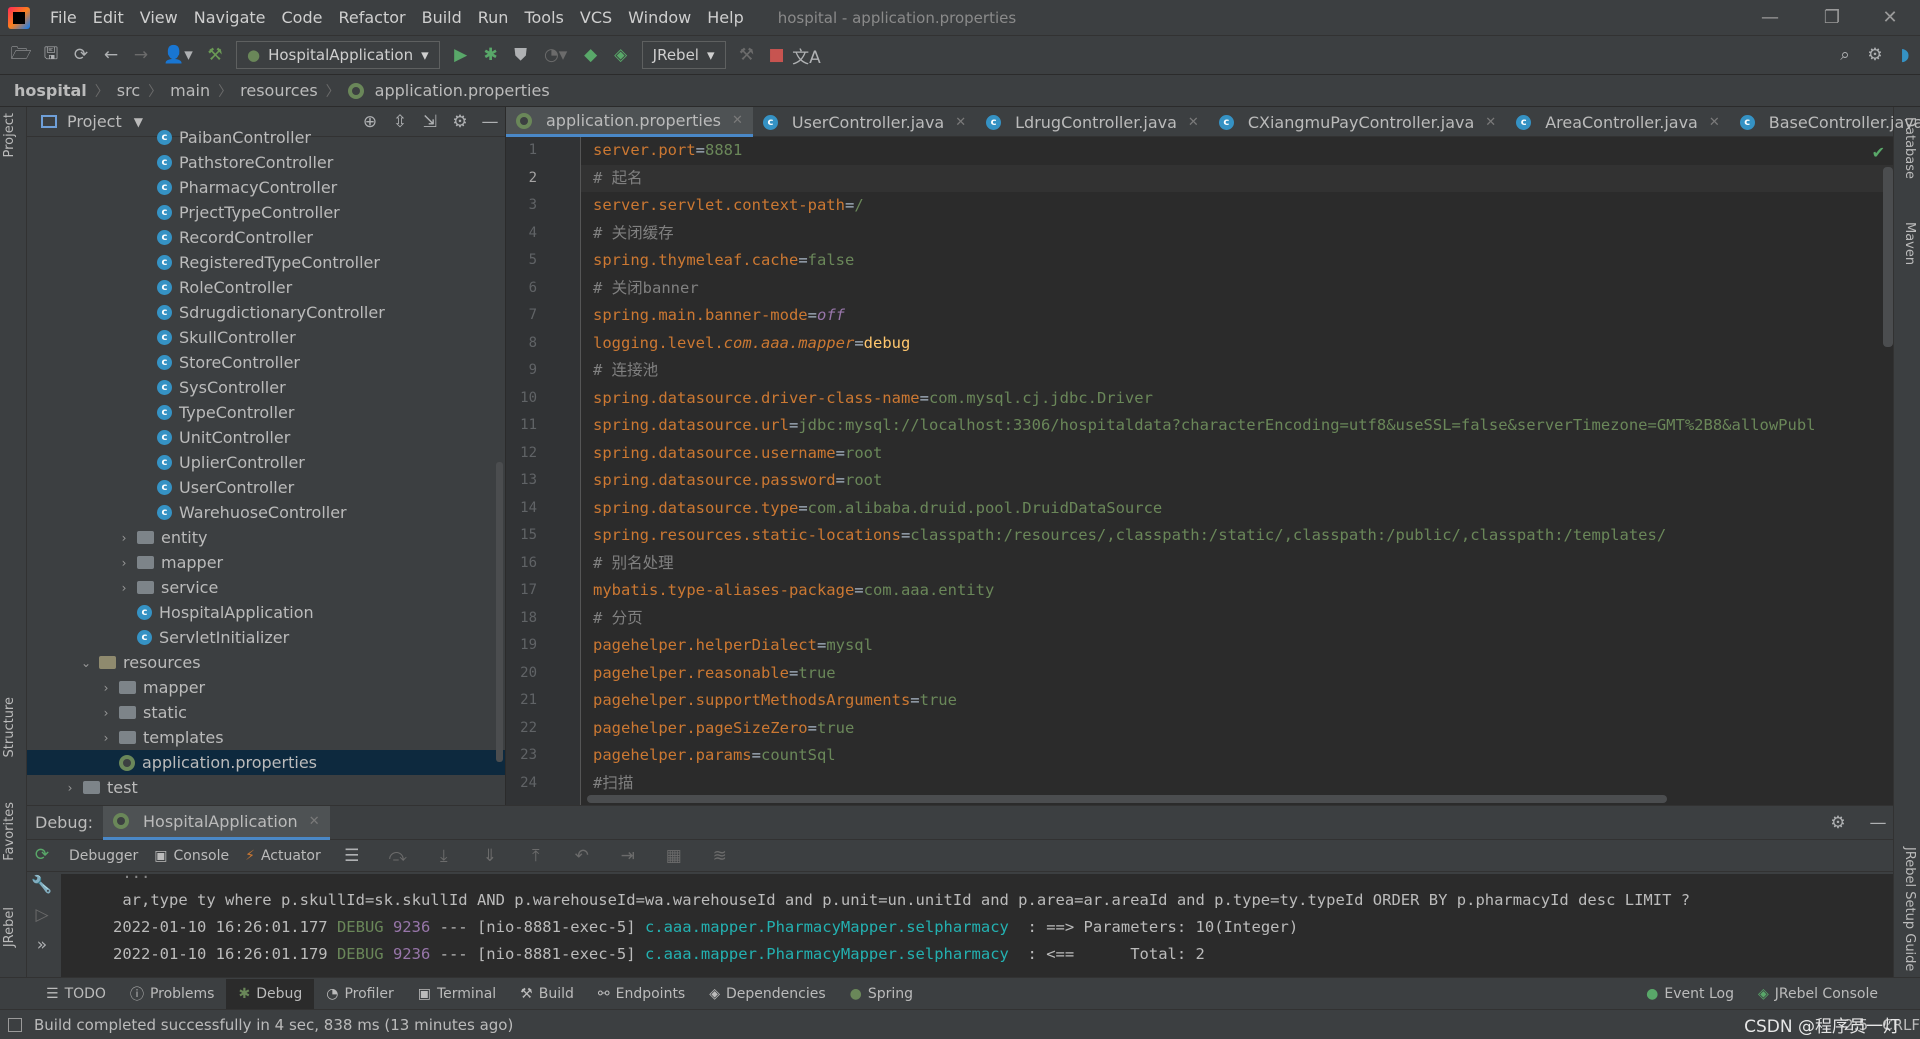  Describe the element at coordinates (63, 17) in the screenshot. I see `menu-file: File` at that location.